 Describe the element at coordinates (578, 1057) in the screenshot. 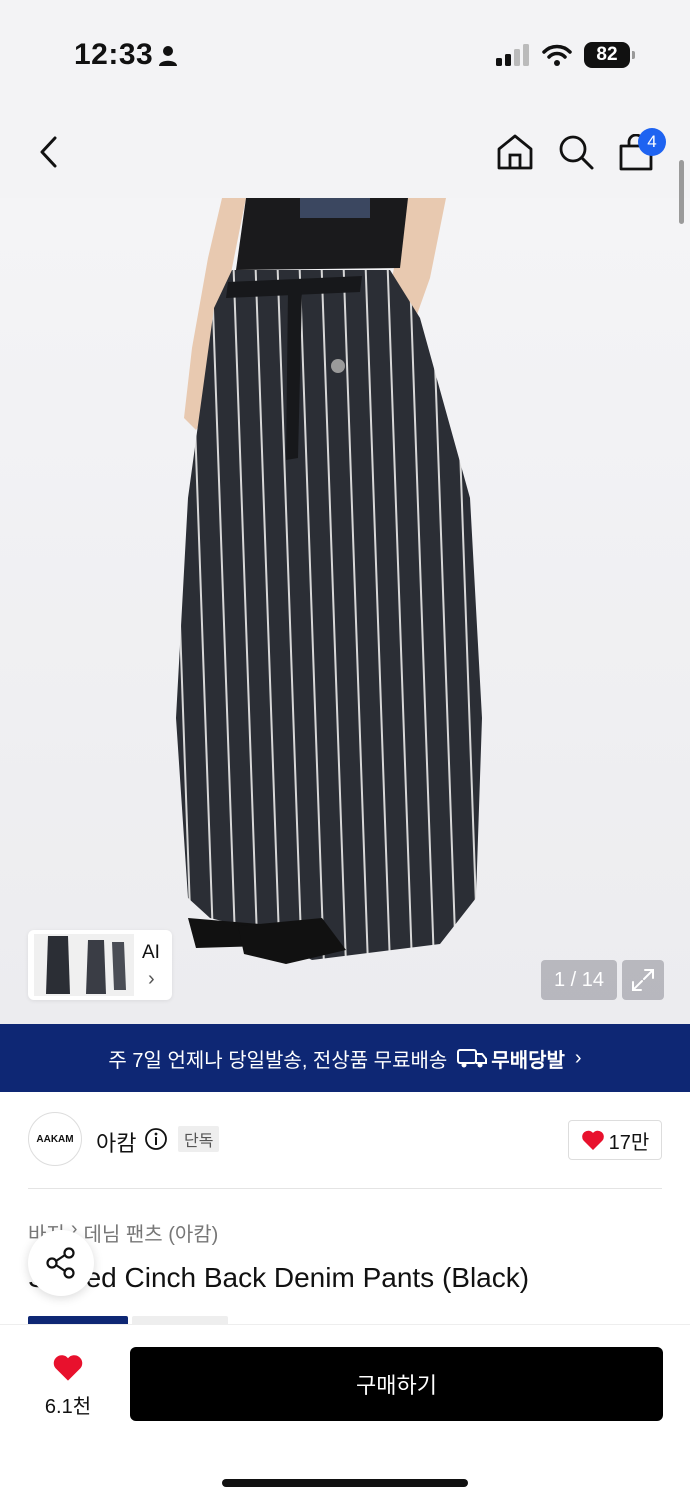

I see `banner-chevron-icon: ›` at that location.